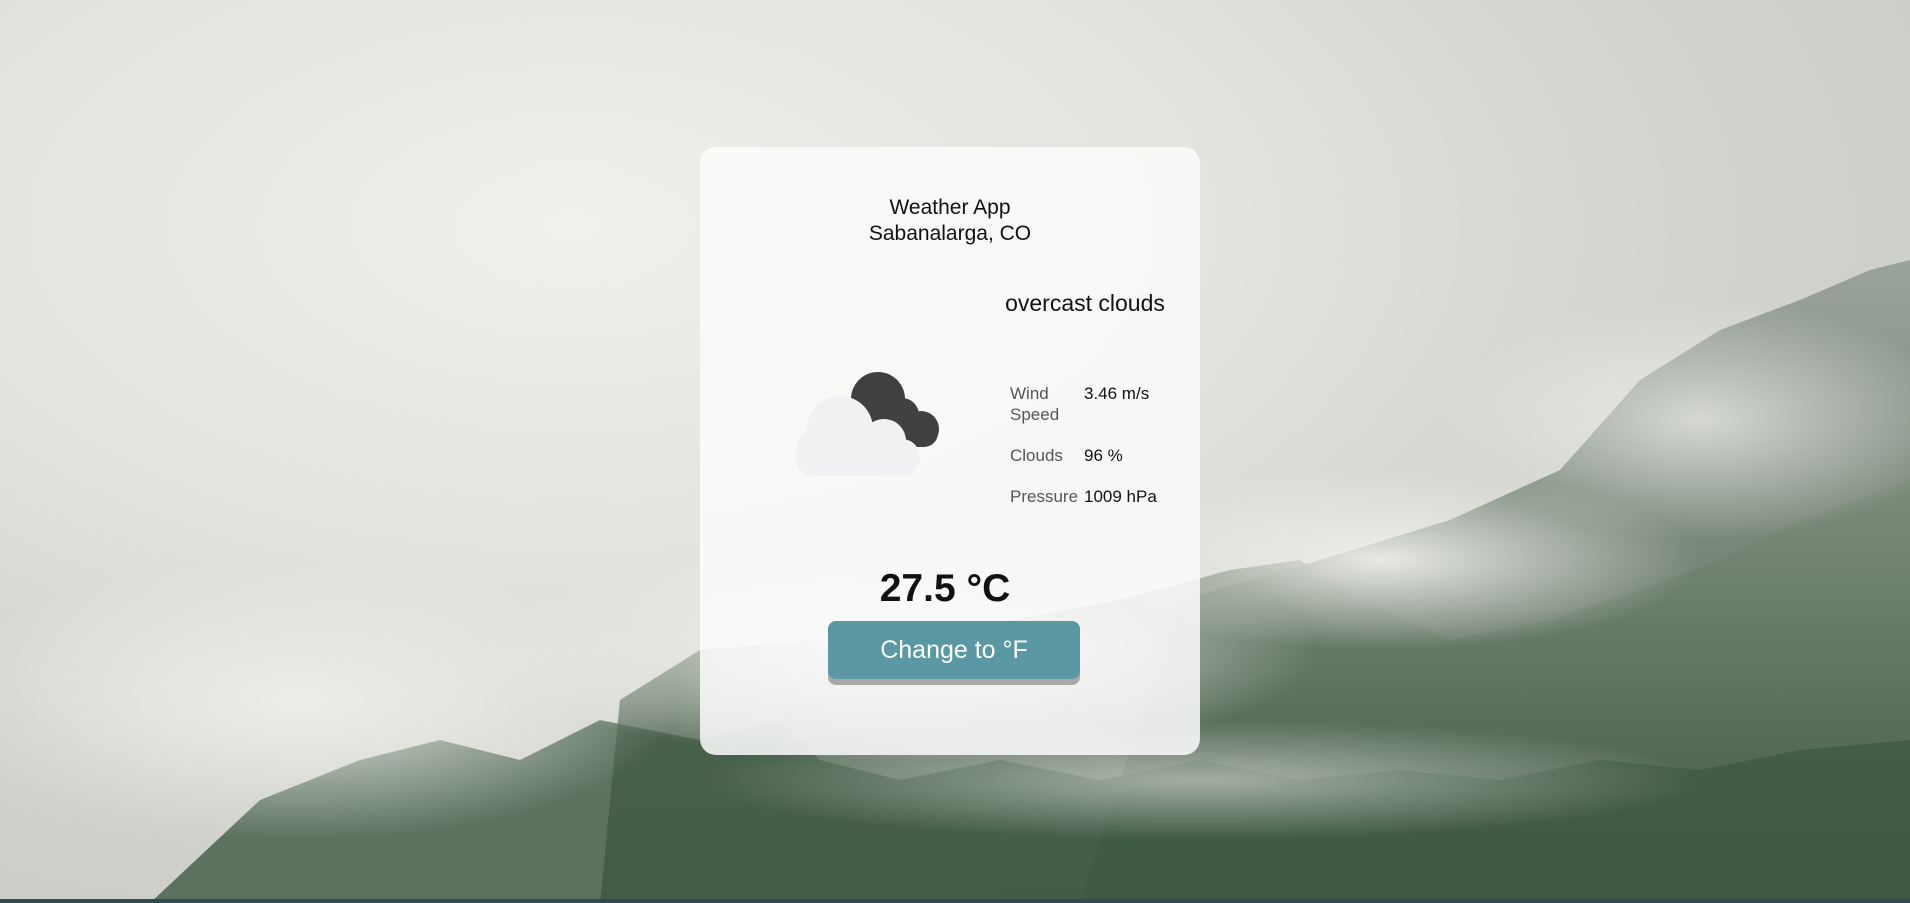 This screenshot has width=1910, height=903. I want to click on stat-label: Clouds, so click(1036, 455).